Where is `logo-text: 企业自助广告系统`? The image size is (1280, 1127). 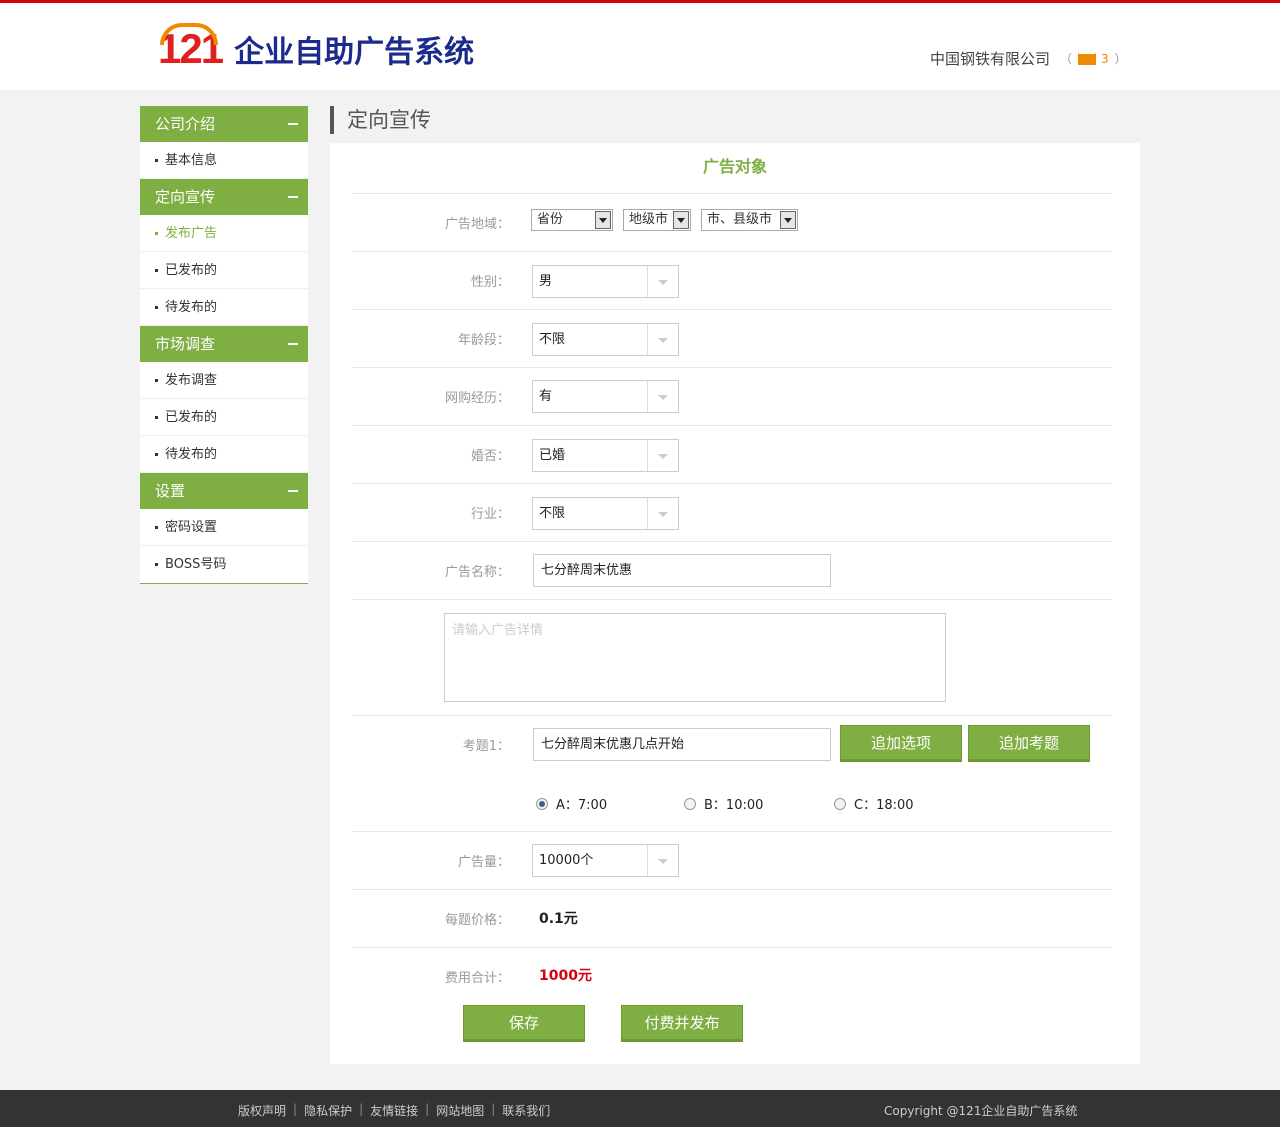 logo-text: 企业自助广告系统 is located at coordinates (354, 52).